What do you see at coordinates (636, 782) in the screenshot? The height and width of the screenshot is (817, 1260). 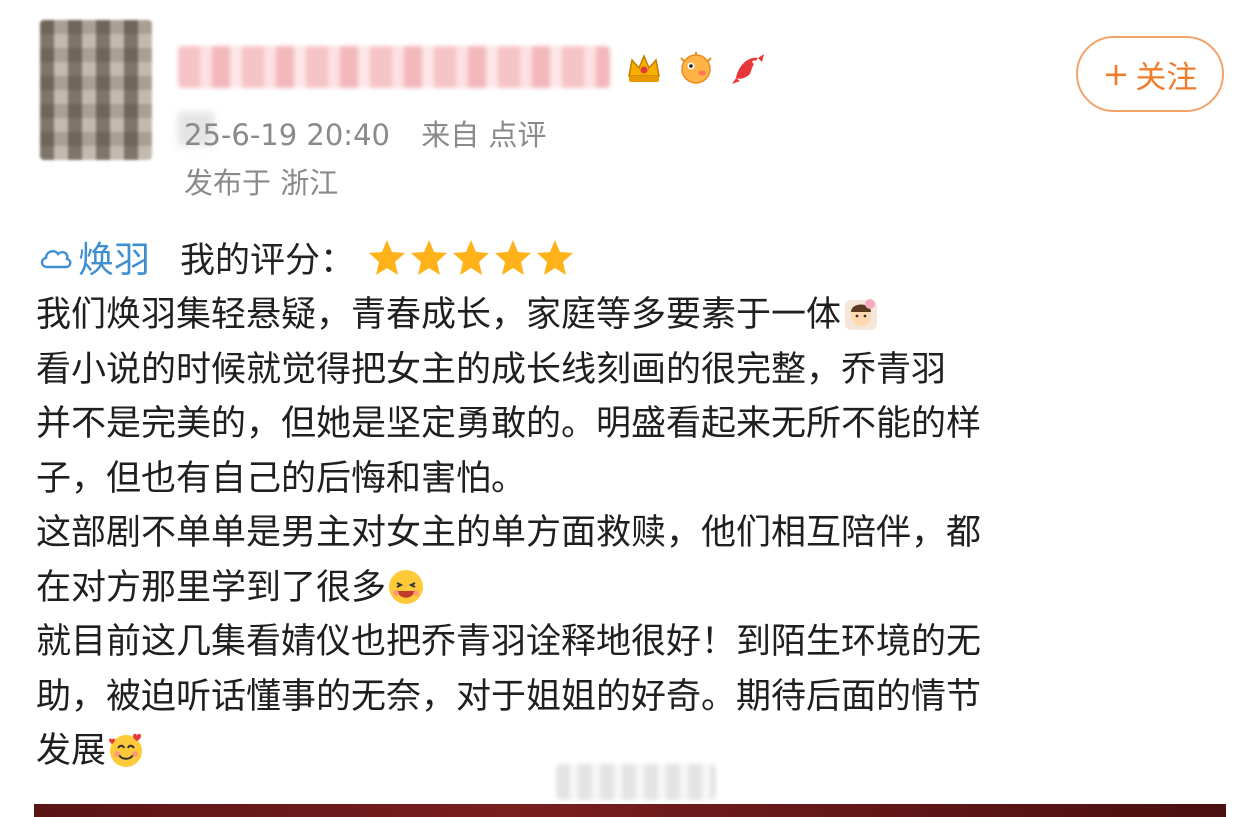 I see `watermark-blurred` at bounding box center [636, 782].